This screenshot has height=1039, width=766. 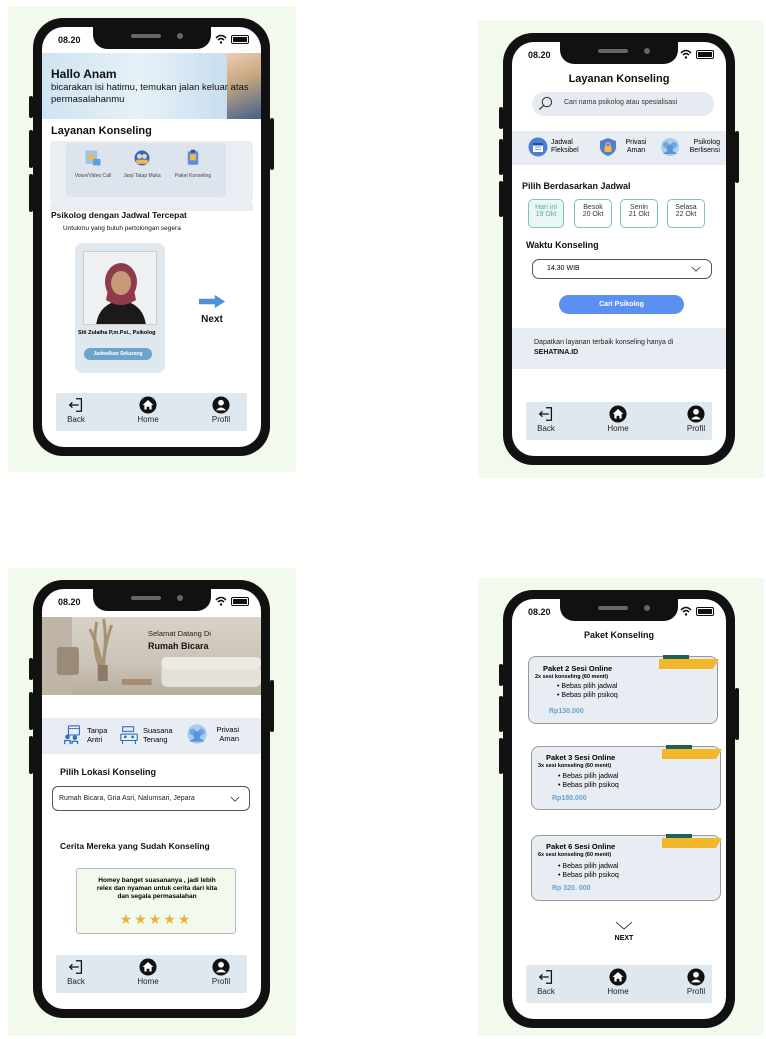 What do you see at coordinates (142, 158) in the screenshot?
I see `meeting-icon` at bounding box center [142, 158].